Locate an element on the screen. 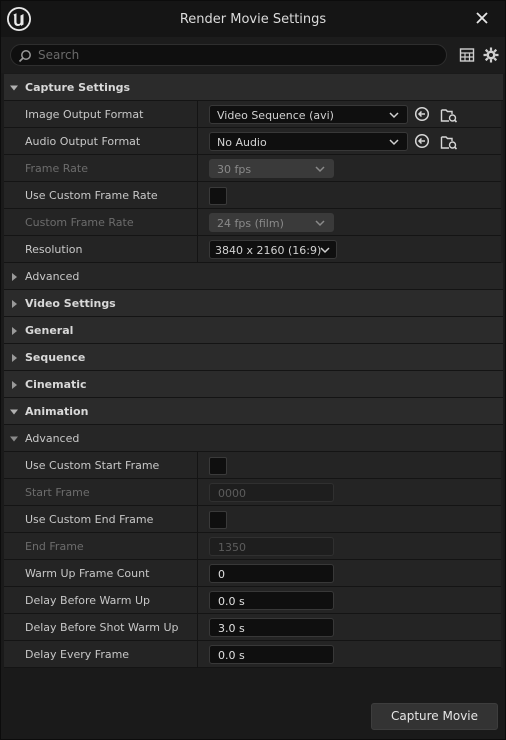 Image resolution: width=506 pixels, height=740 pixels. property-image-output-format: Image Output Format Video Sequence (avi) is located at coordinates (253, 114).